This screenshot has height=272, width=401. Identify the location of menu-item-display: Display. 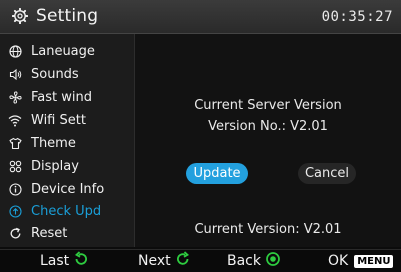
(68, 166).